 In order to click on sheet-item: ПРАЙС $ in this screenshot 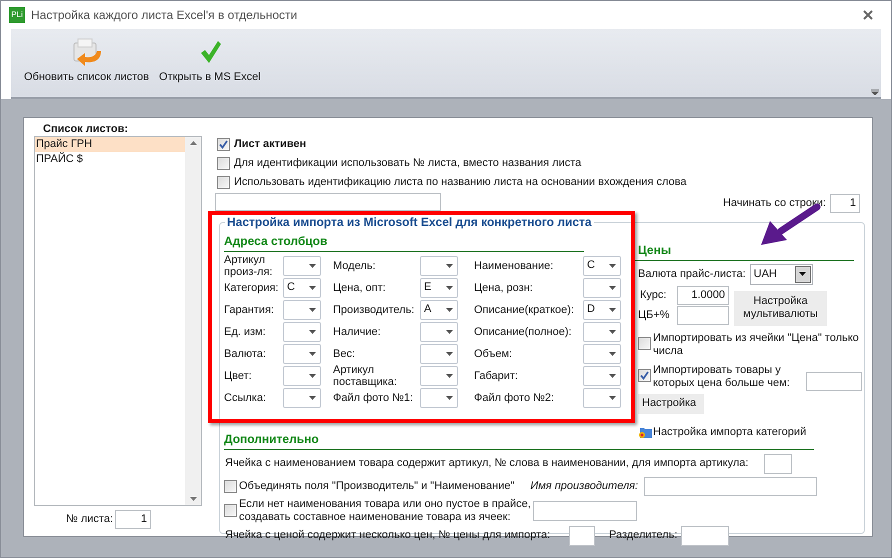, I will do `click(110, 159)`.